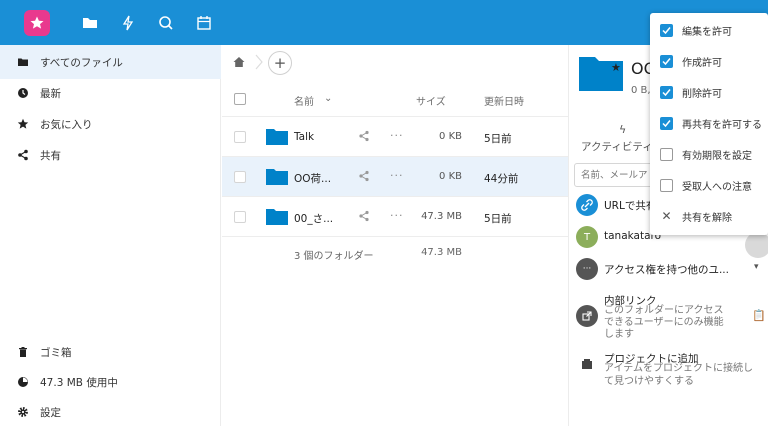  What do you see at coordinates (630, 206) in the screenshot?
I see `url-share-label: URLで共有` at bounding box center [630, 206].